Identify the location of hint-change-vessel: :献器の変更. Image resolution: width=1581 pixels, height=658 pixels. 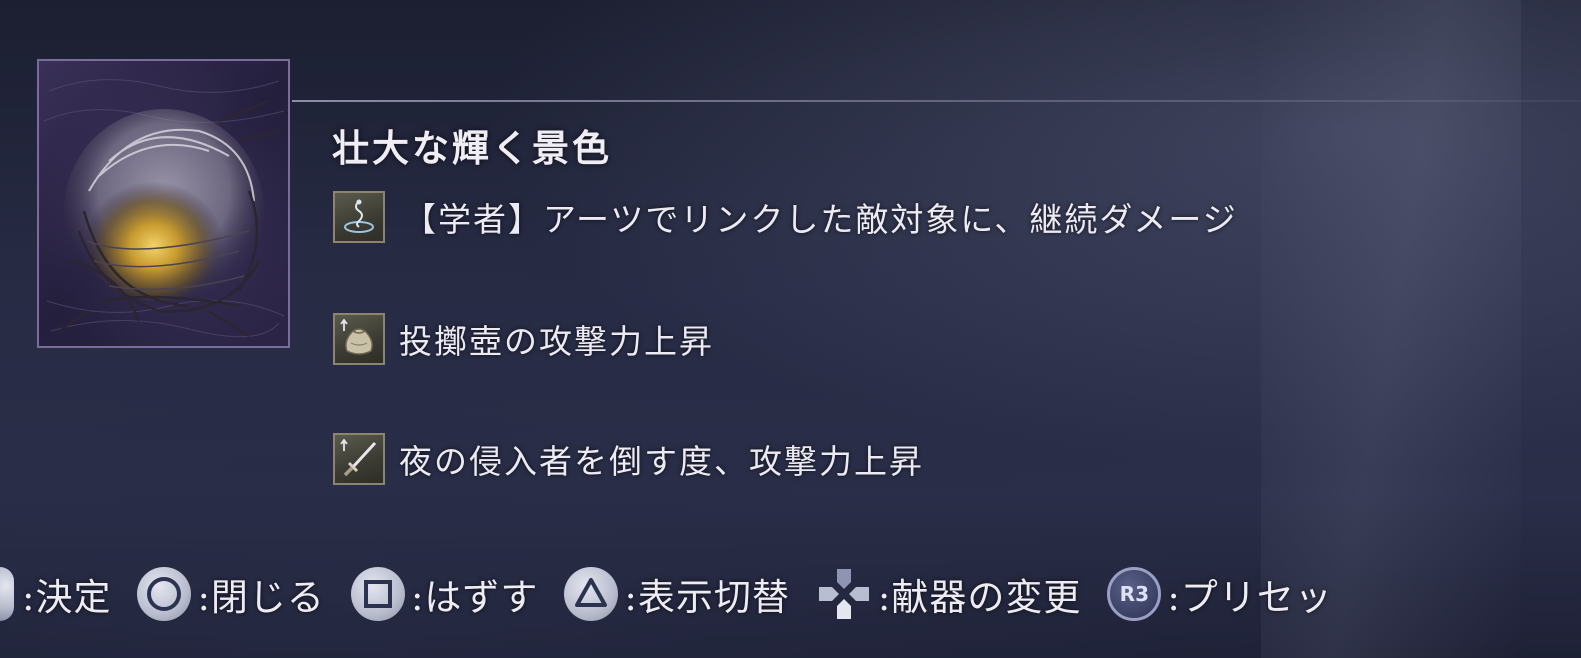
(948, 594).